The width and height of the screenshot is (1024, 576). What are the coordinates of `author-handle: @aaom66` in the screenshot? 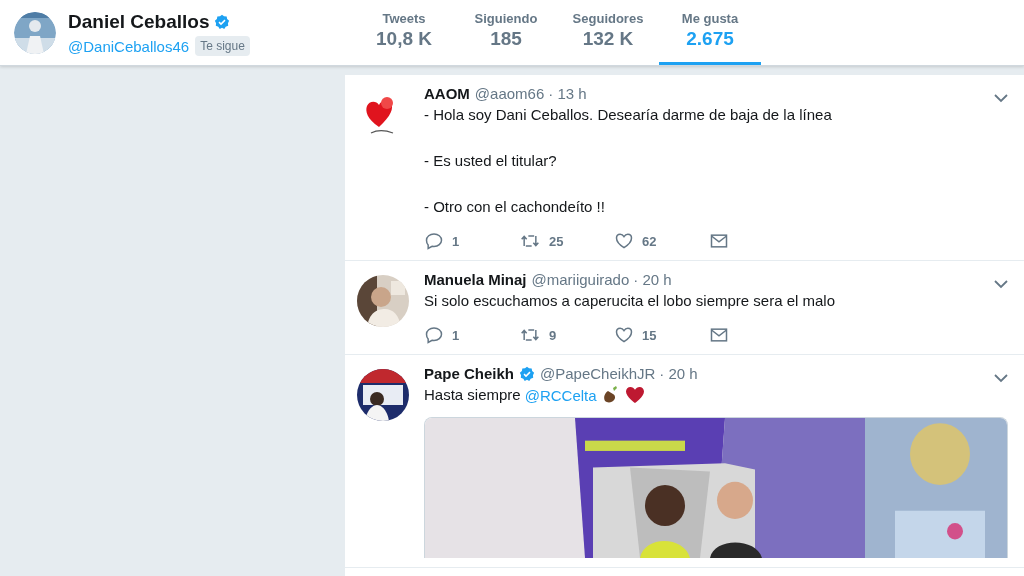 It's located at (509, 93).